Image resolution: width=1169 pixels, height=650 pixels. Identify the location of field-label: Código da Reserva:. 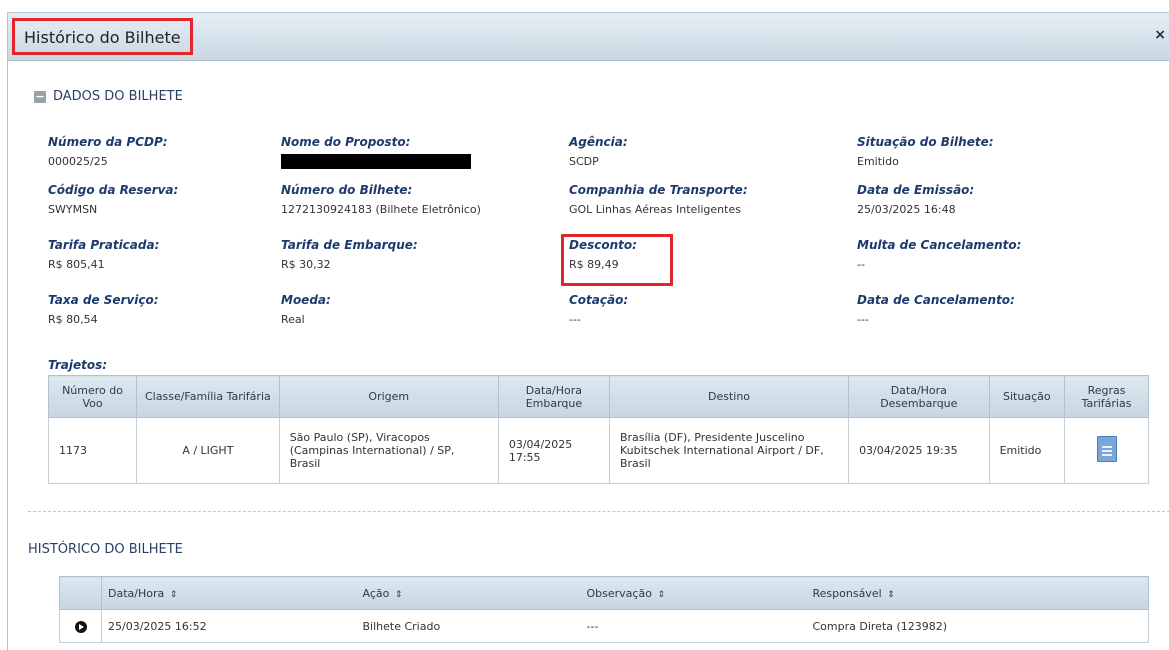
(113, 190).